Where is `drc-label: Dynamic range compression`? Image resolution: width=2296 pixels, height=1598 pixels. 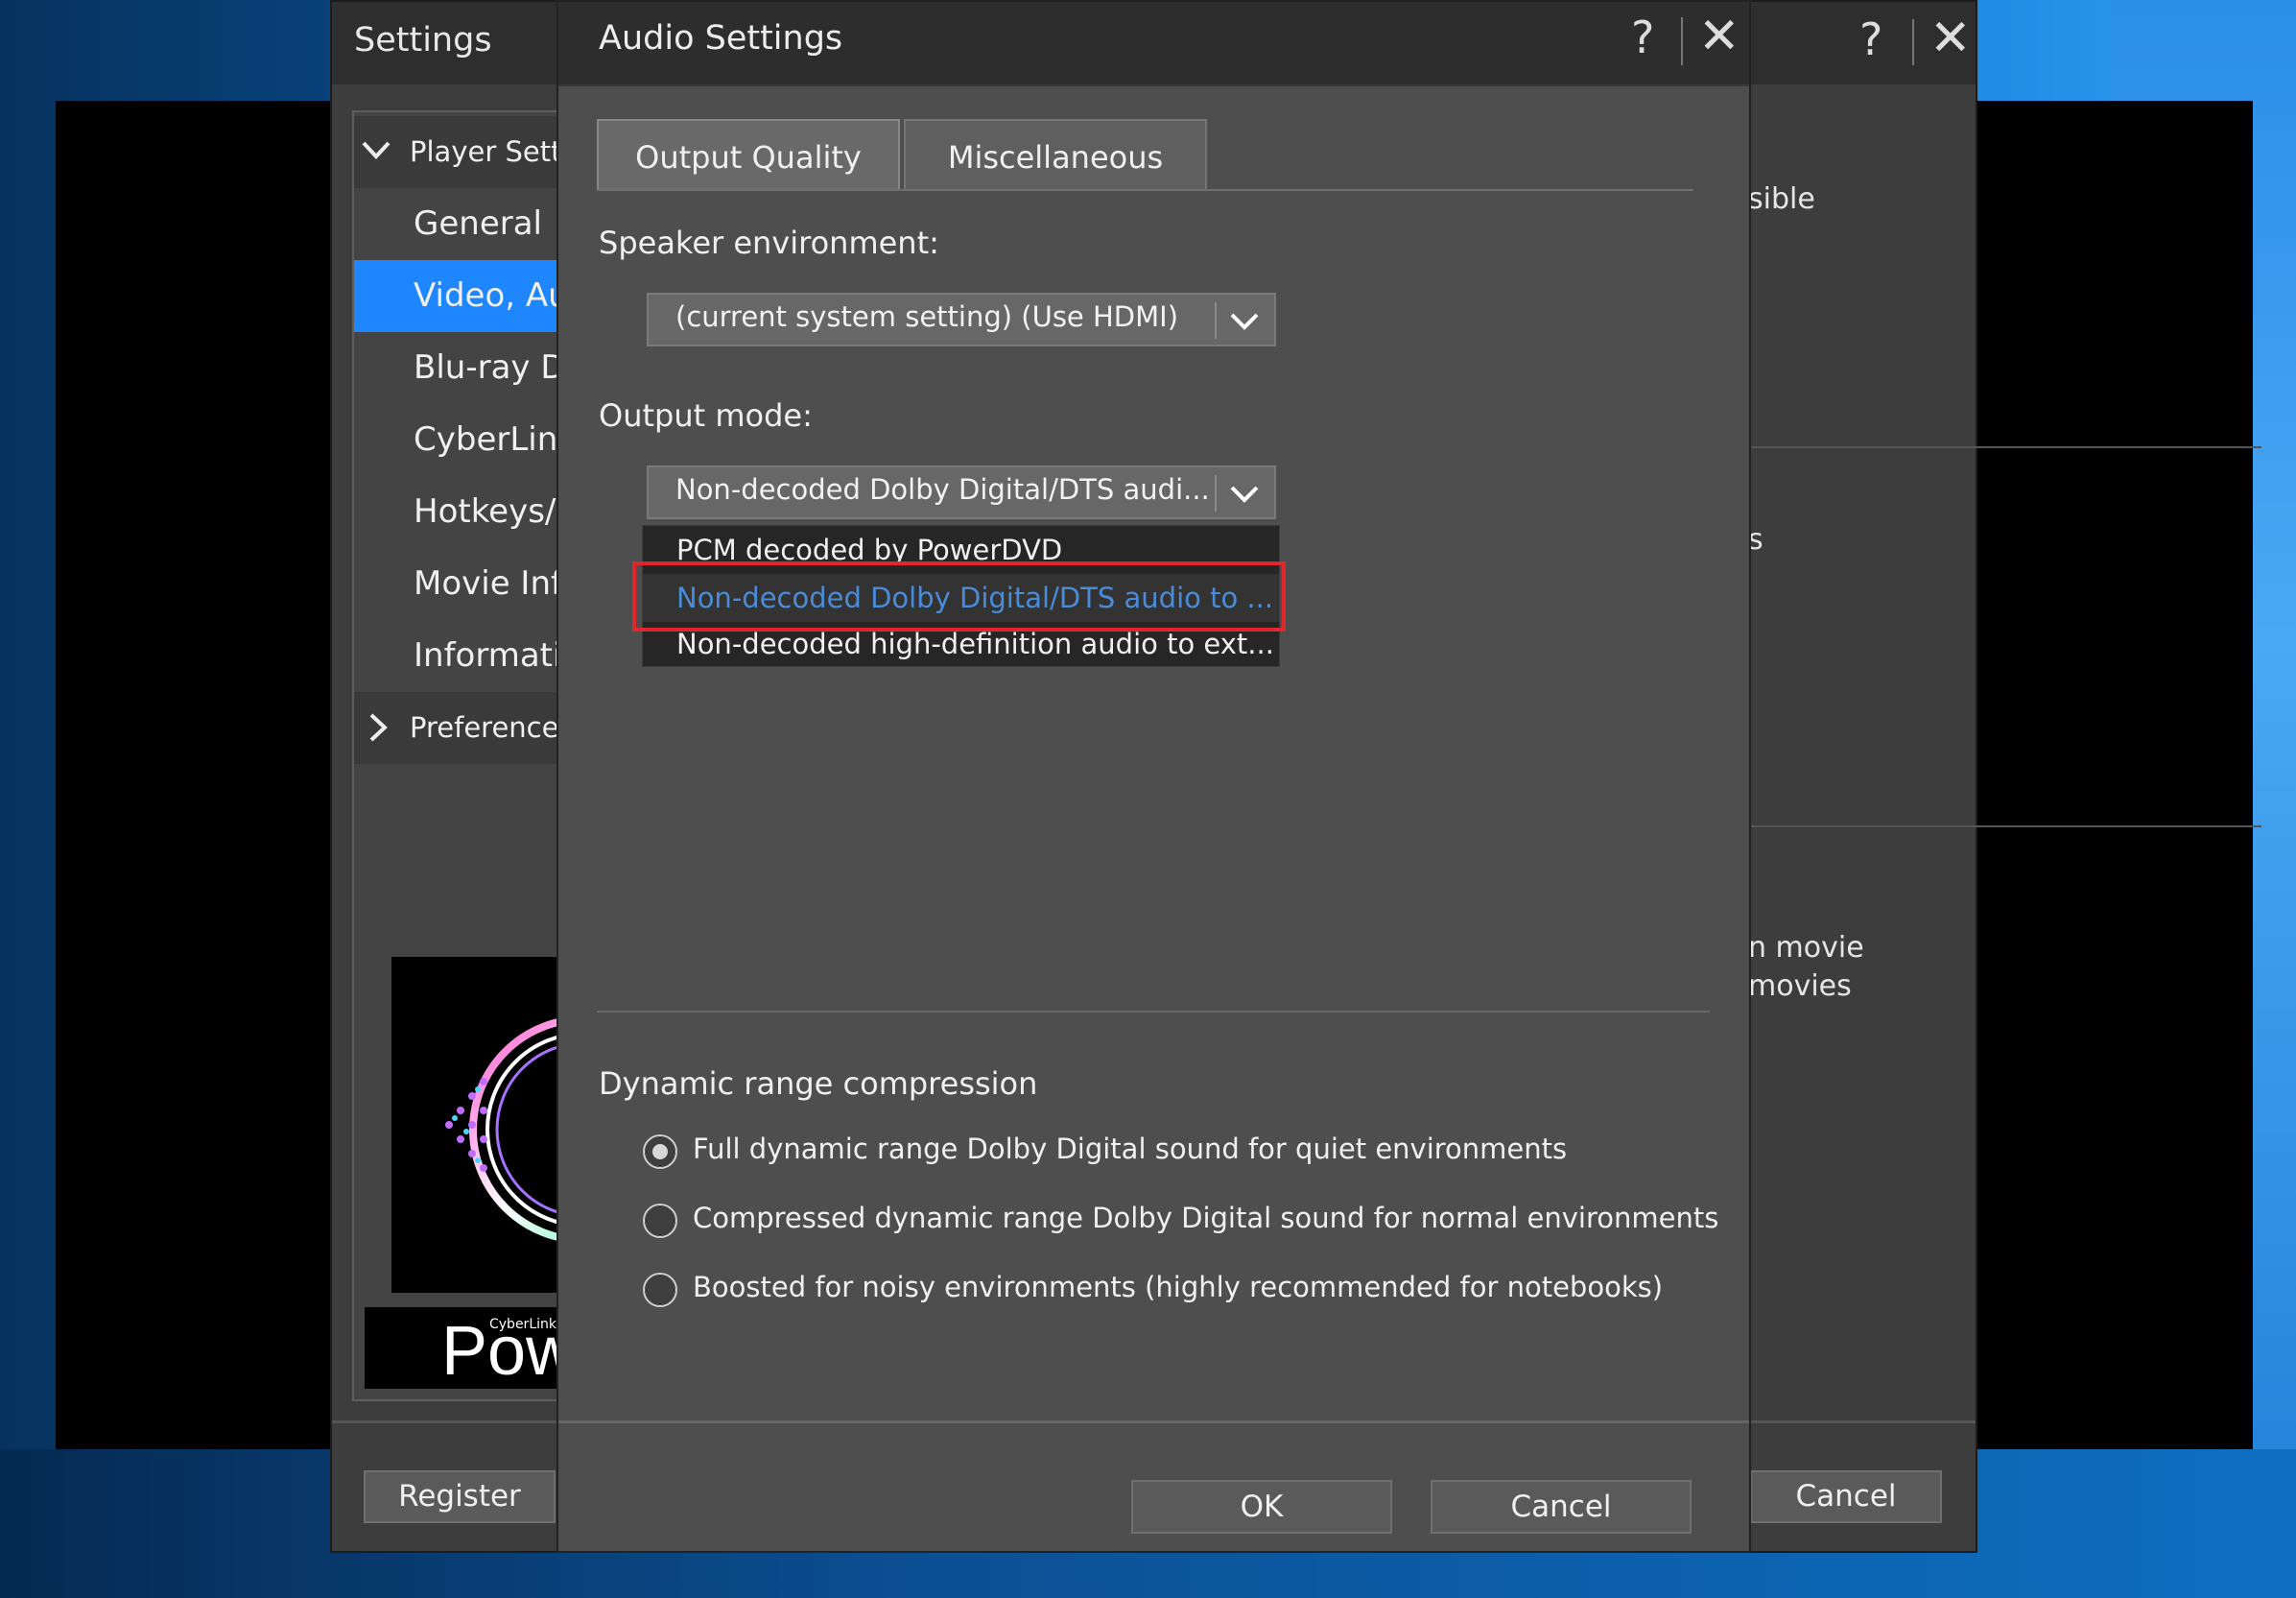
drc-label: Dynamic range compression is located at coordinates (818, 1083).